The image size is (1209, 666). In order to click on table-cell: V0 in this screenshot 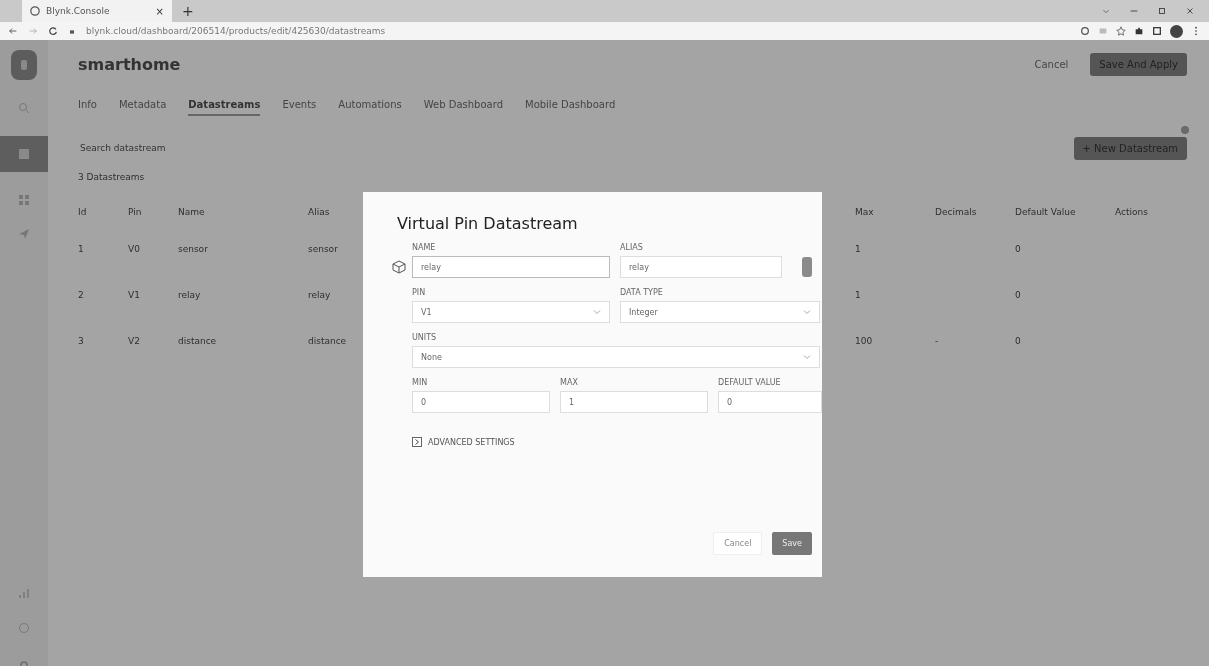, I will do `click(134, 249)`.